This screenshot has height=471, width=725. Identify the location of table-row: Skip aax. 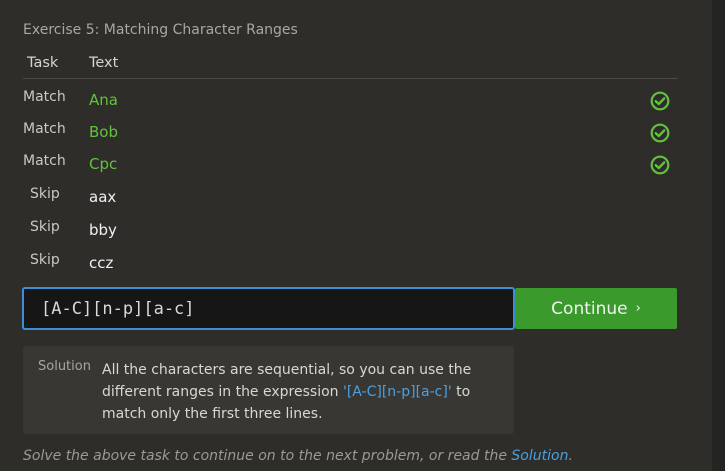
(356, 202).